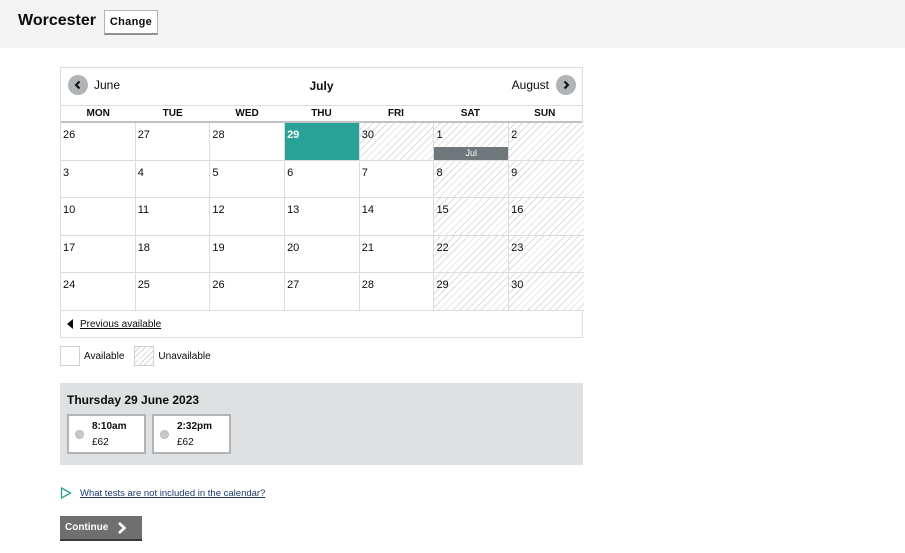  Describe the element at coordinates (98, 292) in the screenshot. I see `calendar-day-cell: 24` at that location.